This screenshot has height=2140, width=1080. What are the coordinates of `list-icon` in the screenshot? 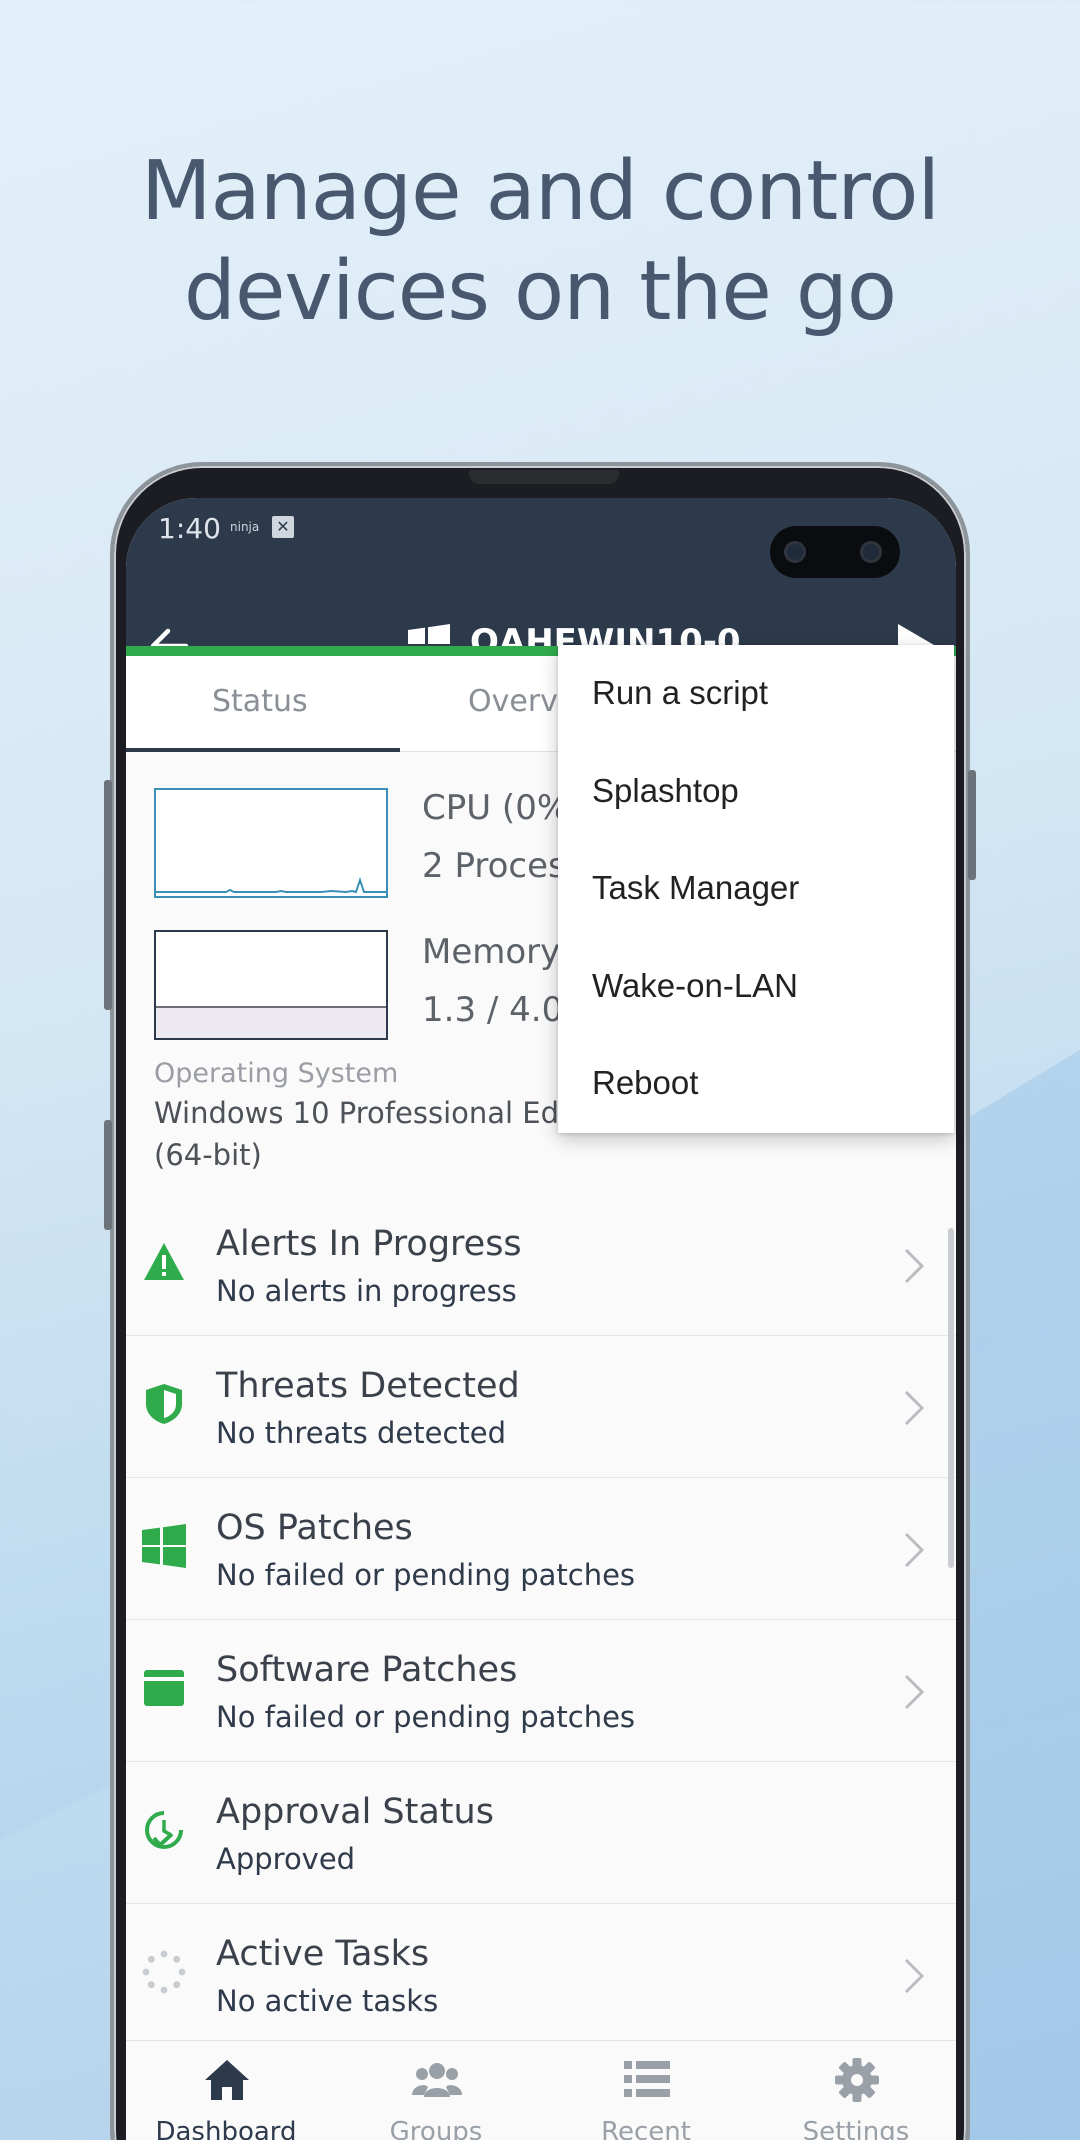 It's located at (647, 2079).